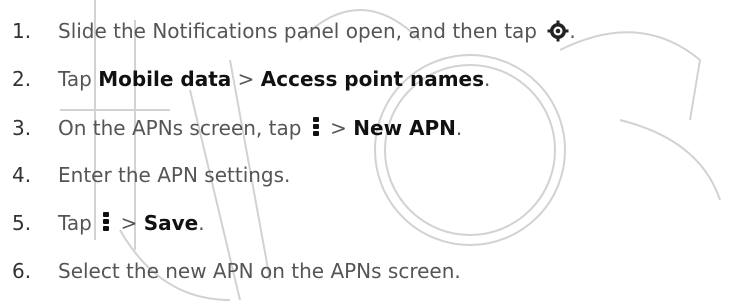 Image resolution: width=734 pixels, height=304 pixels. I want to click on step-5: 5. Tap > Save., so click(367, 223).